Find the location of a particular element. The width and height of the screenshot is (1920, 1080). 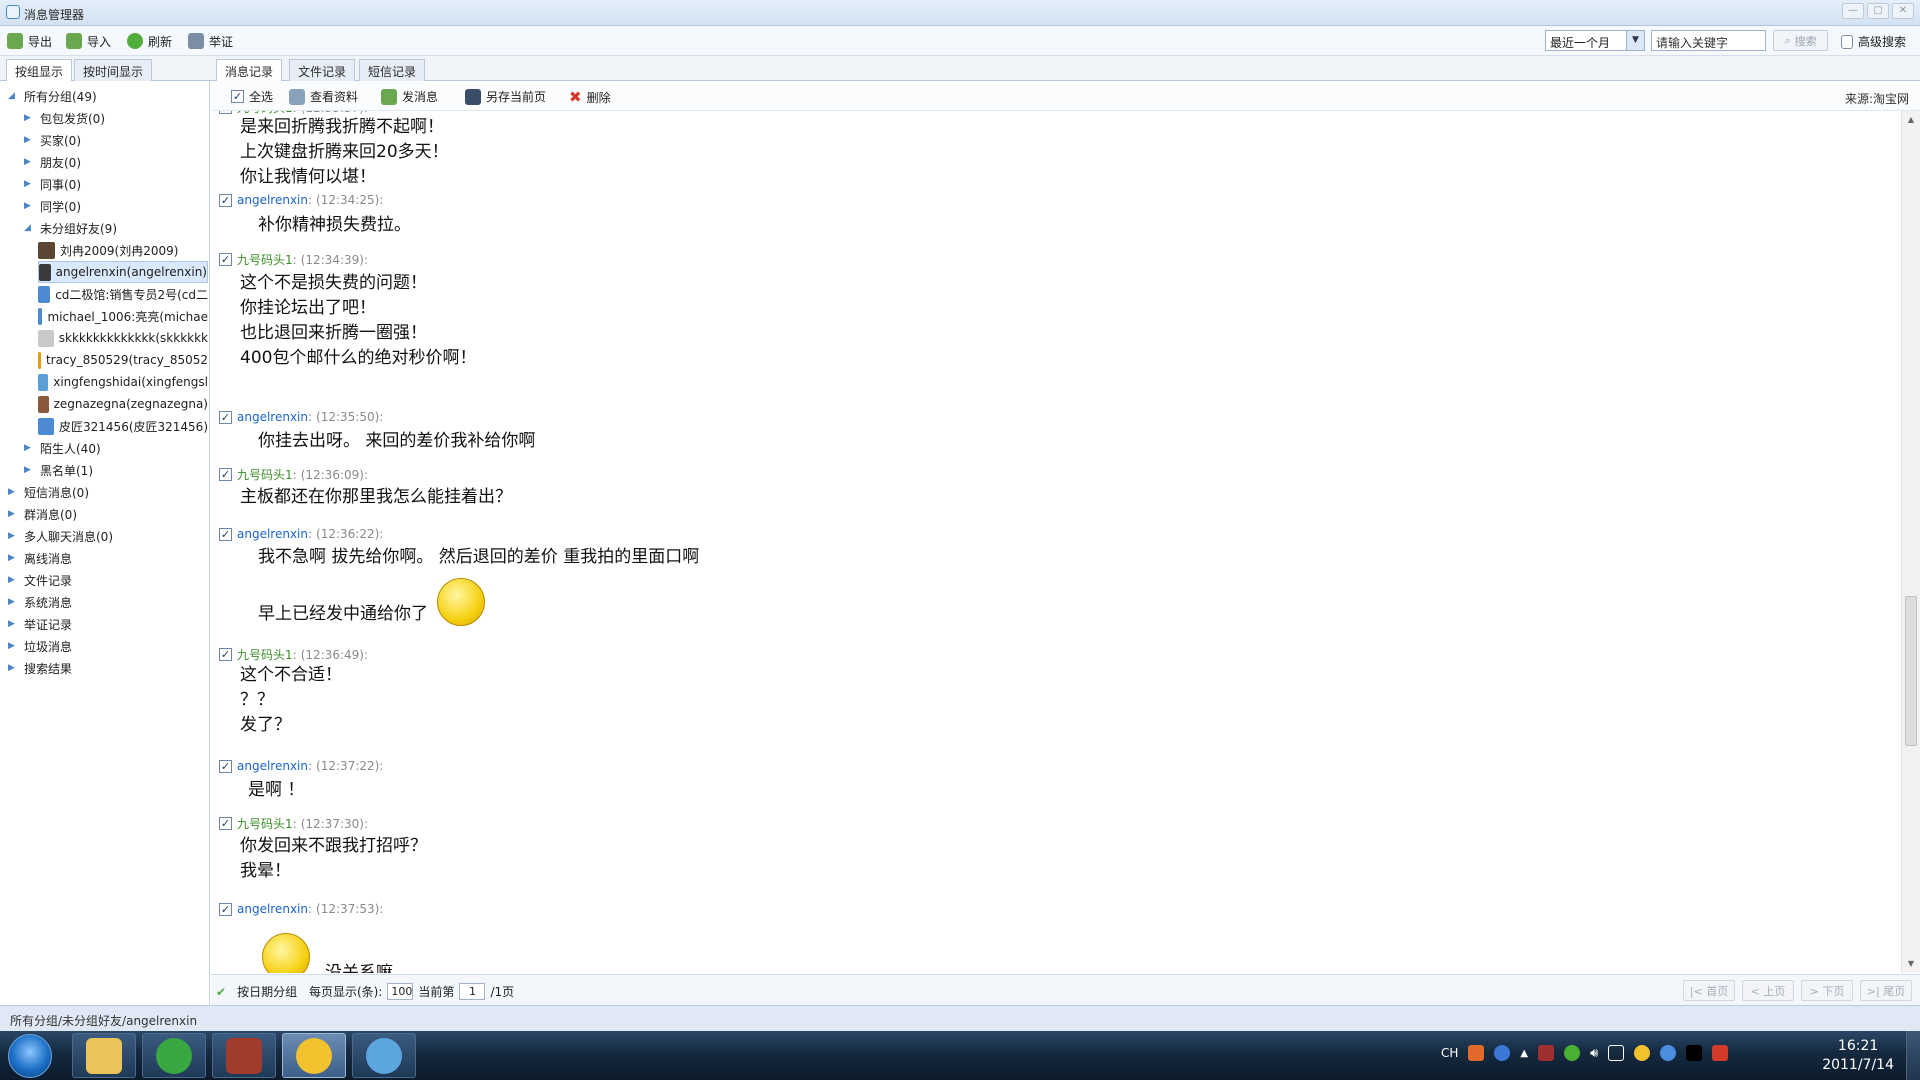

tree-item: 刘冉2009(刘冉2009) is located at coordinates (123, 250).